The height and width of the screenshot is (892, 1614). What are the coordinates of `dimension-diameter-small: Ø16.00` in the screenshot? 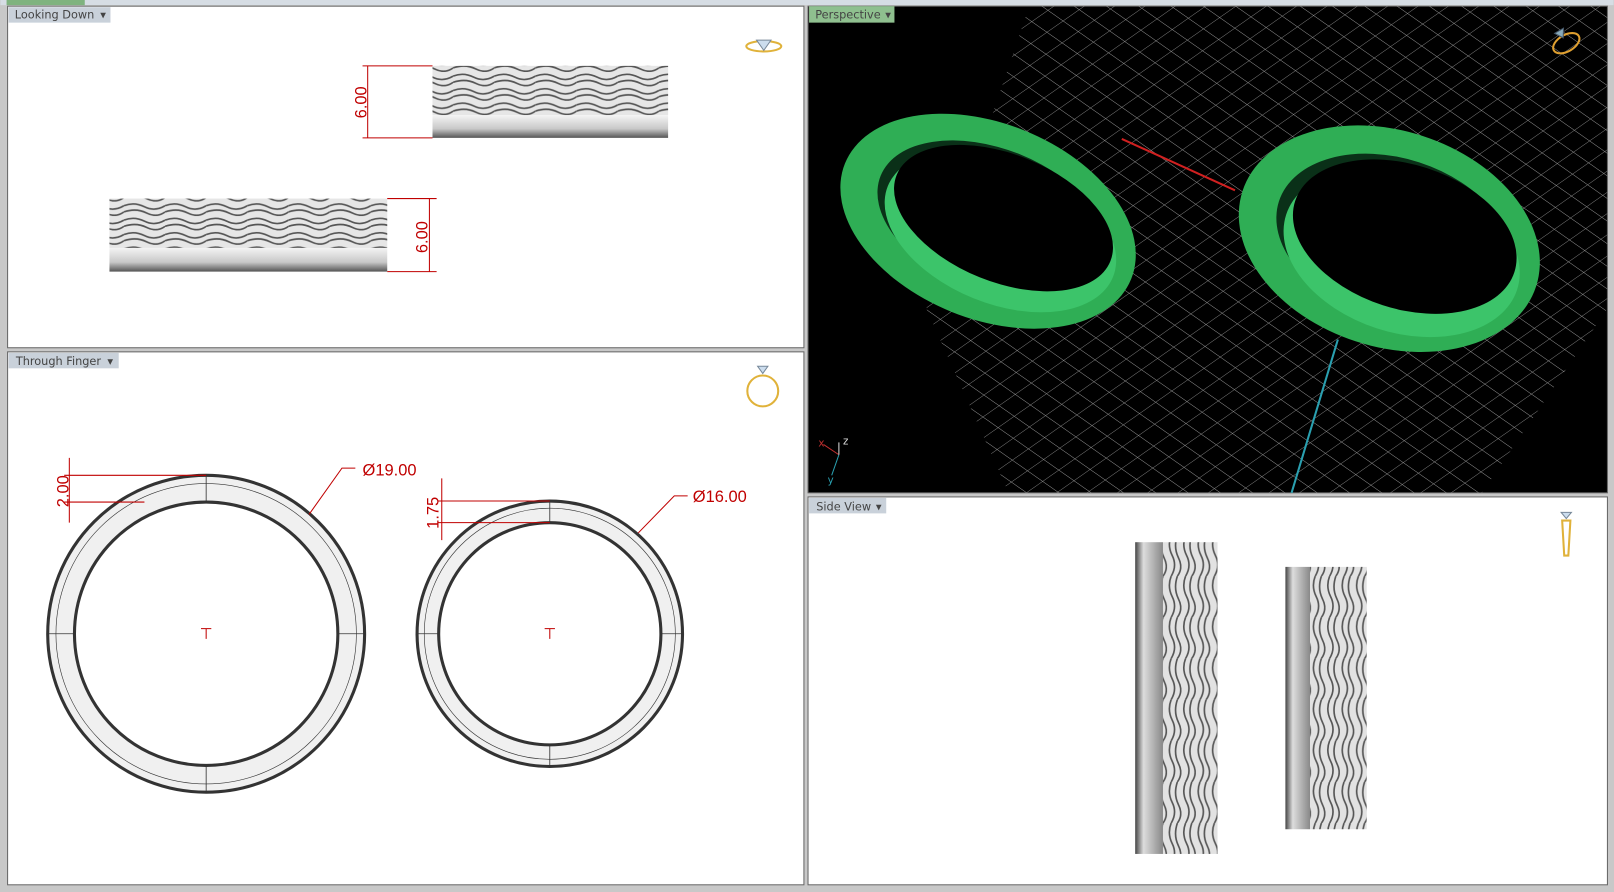 It's located at (720, 497).